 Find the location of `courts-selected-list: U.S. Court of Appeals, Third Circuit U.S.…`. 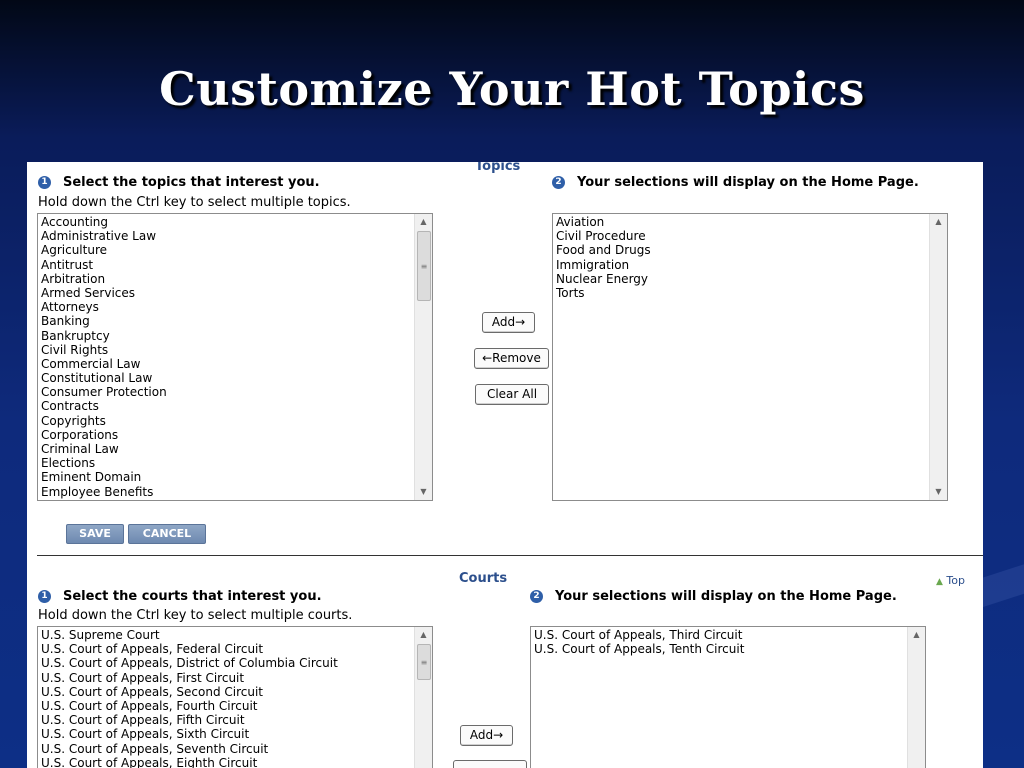

courts-selected-list: U.S. Court of Appeals, Third Circuit U.S.… is located at coordinates (728, 697).